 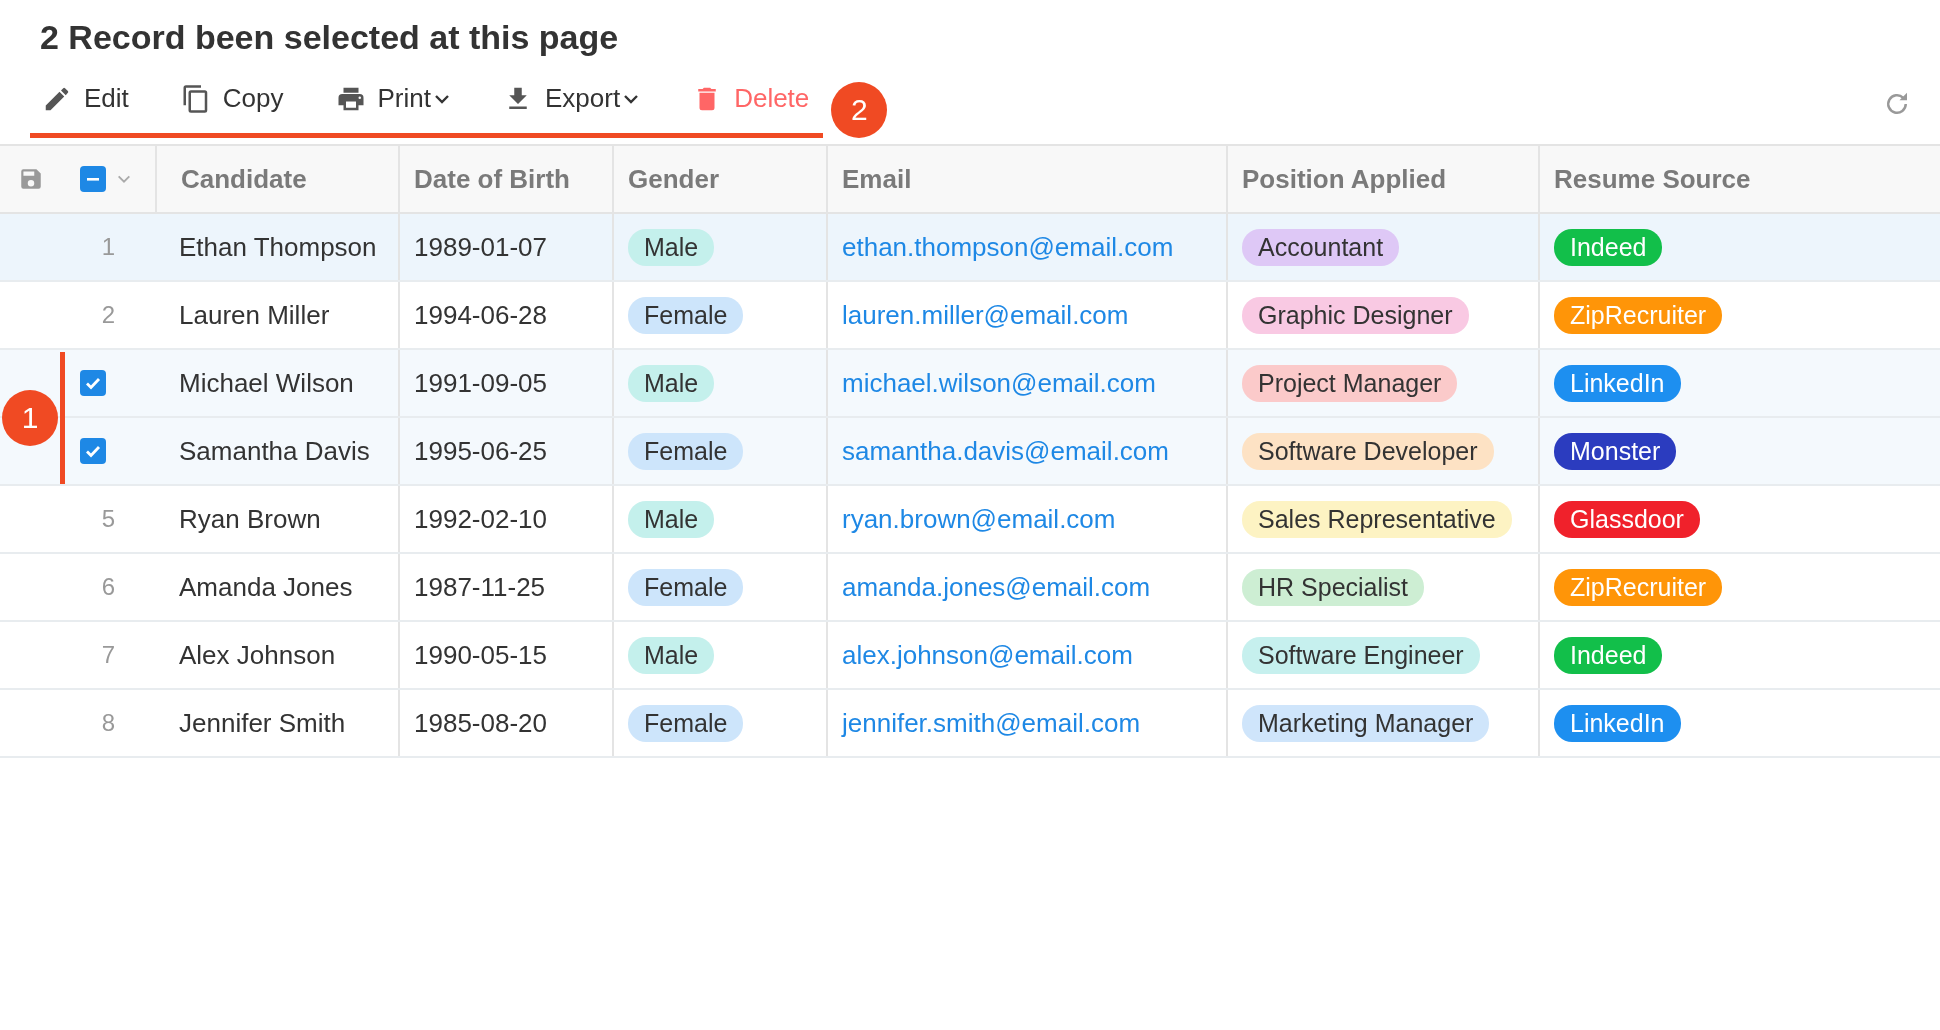 What do you see at coordinates (979, 519) in the screenshot?
I see `email-link: ryan.brown@email.com` at bounding box center [979, 519].